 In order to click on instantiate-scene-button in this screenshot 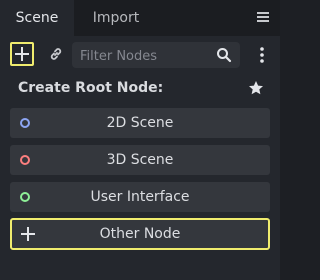, I will do `click(56, 54)`.